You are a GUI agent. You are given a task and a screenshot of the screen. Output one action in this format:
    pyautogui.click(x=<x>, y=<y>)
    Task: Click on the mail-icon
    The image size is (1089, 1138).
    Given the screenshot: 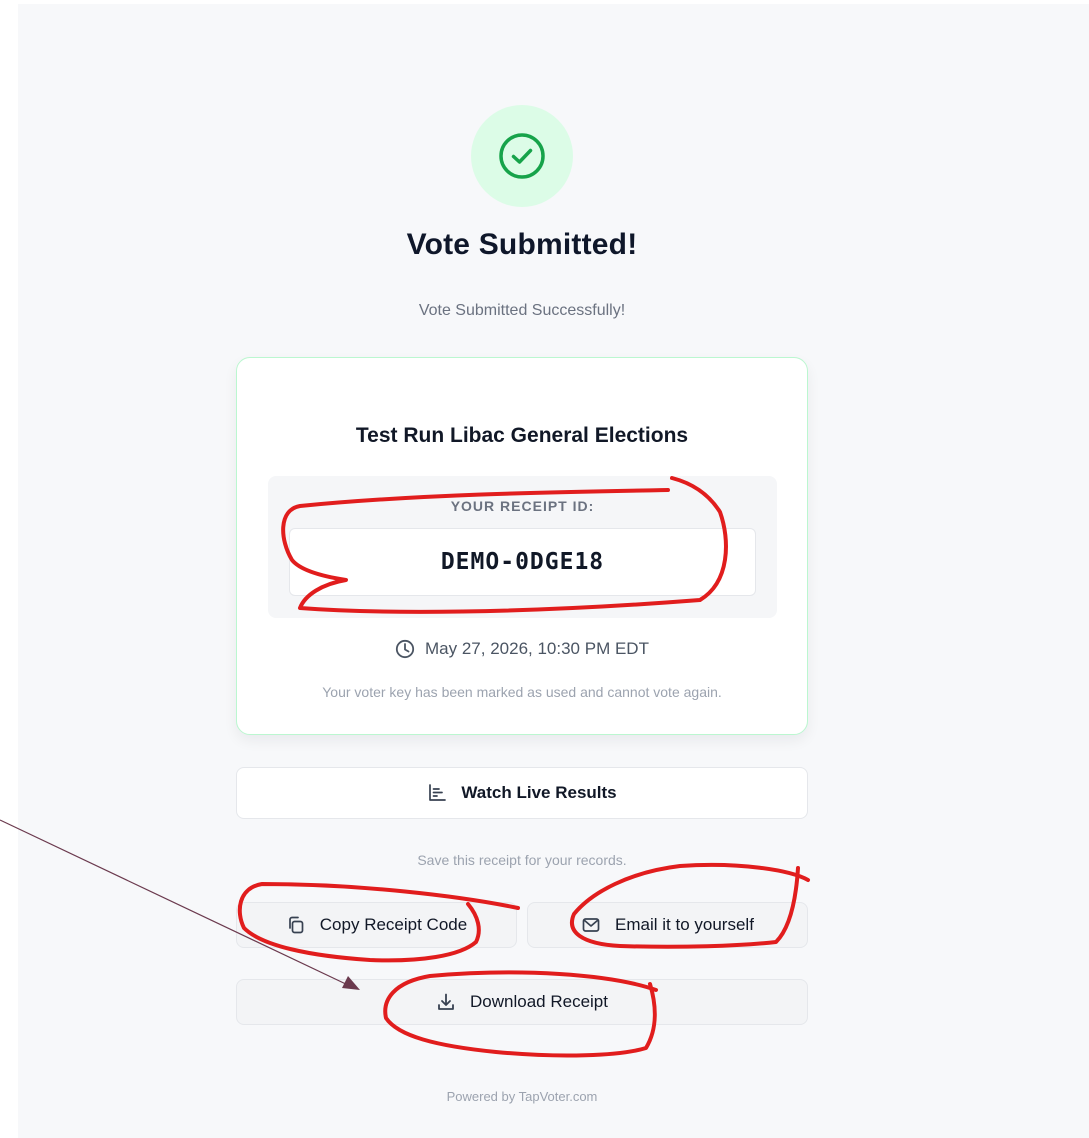 What is the action you would take?
    pyautogui.click(x=591, y=925)
    